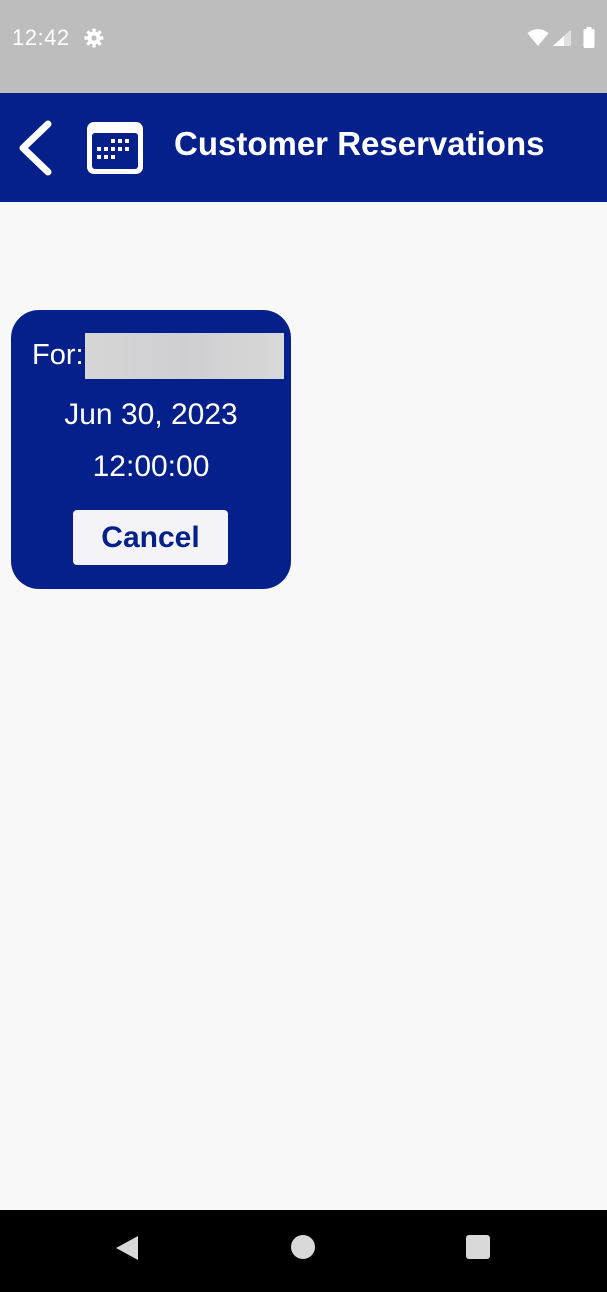 Image resolution: width=607 pixels, height=1292 pixels. I want to click on customer-name-redacted, so click(184, 355).